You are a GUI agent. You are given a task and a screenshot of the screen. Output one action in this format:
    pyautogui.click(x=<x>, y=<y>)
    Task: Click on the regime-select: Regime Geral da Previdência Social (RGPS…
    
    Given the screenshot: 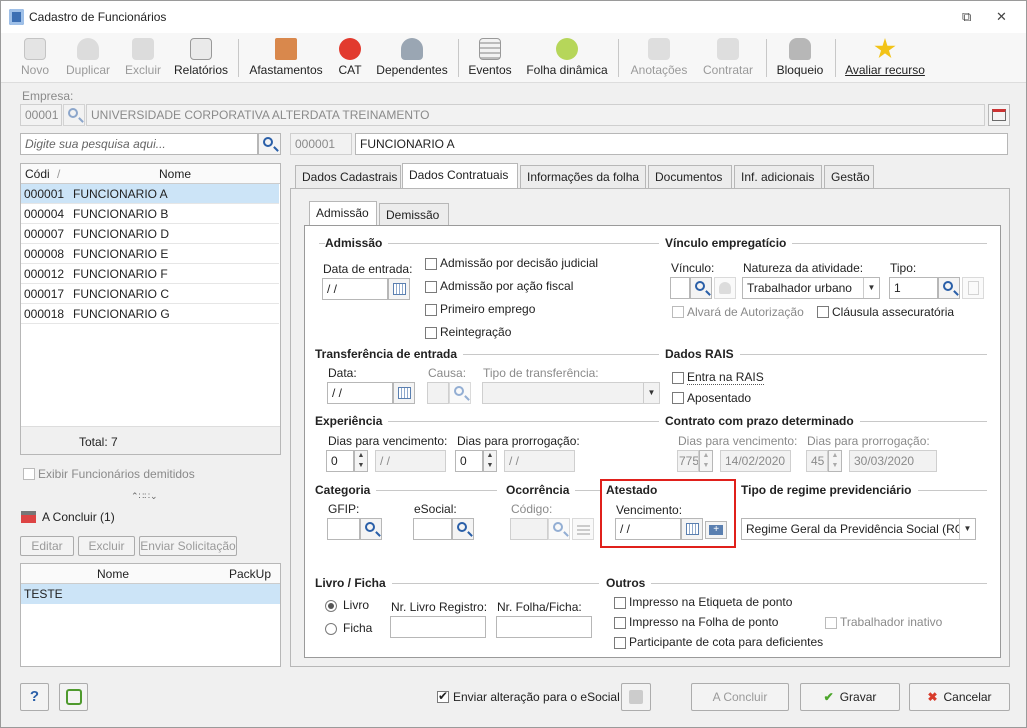 What is the action you would take?
    pyautogui.click(x=858, y=529)
    